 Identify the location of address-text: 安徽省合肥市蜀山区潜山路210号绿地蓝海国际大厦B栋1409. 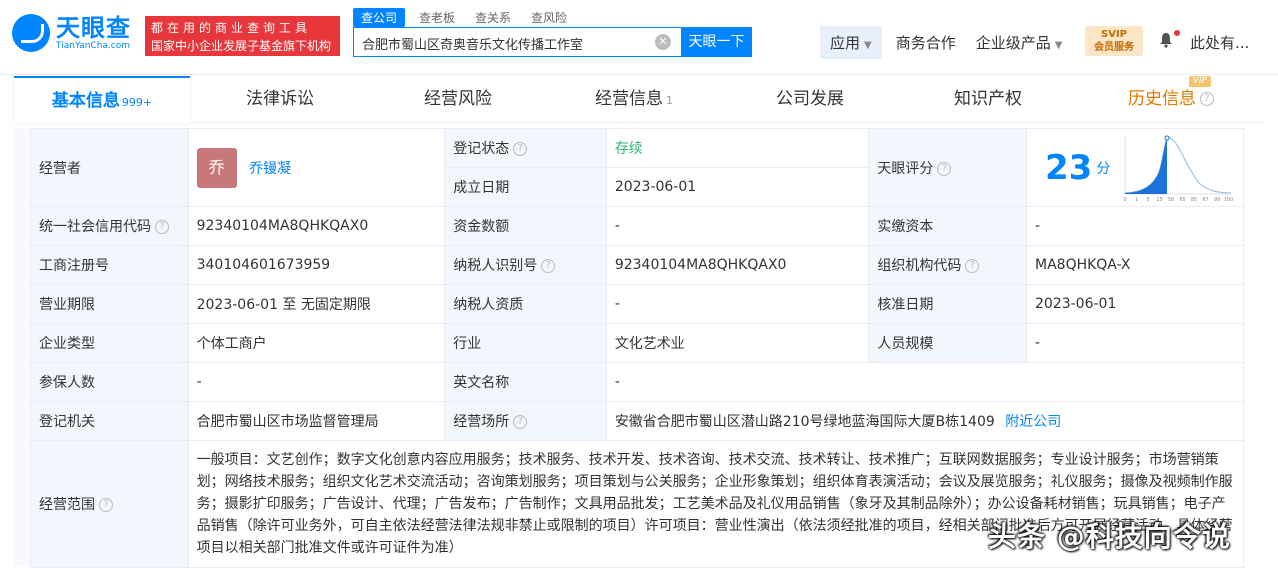
(804, 422).